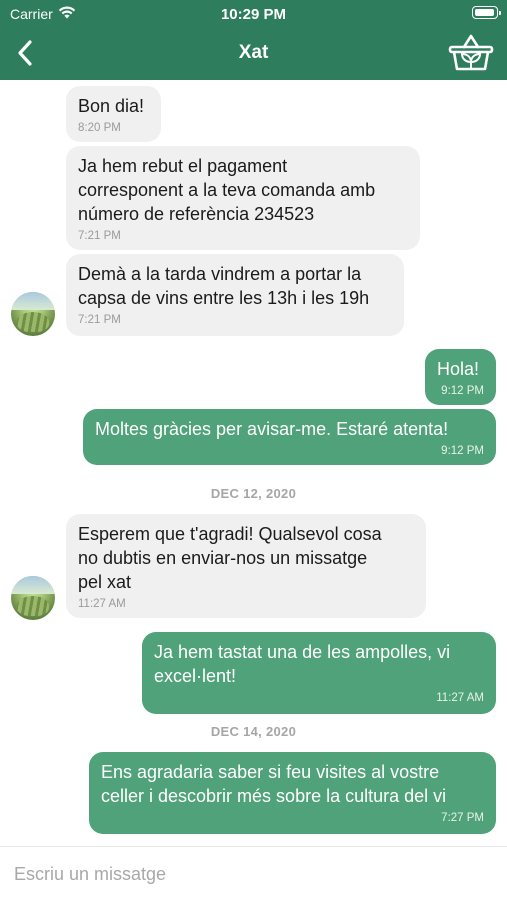 The height and width of the screenshot is (900, 507). What do you see at coordinates (99, 128) in the screenshot?
I see `message-time: 8:20 PM` at bounding box center [99, 128].